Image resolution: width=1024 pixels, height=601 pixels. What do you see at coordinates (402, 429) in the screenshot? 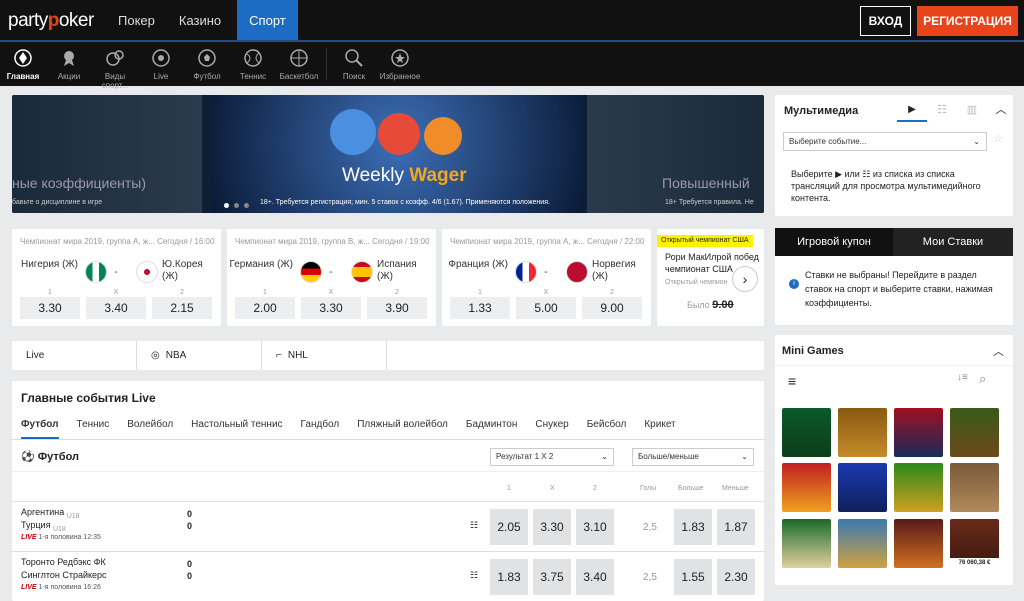
I see `sport-tab: Пляжный волейбол` at bounding box center [402, 429].